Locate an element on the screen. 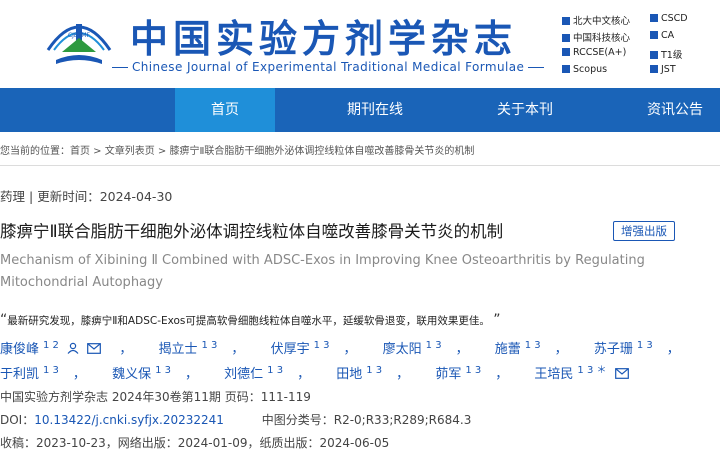 Image resolution: width=720 pixels, height=457 pixels. author-link: 廖太阳 1 3 is located at coordinates (412, 348).